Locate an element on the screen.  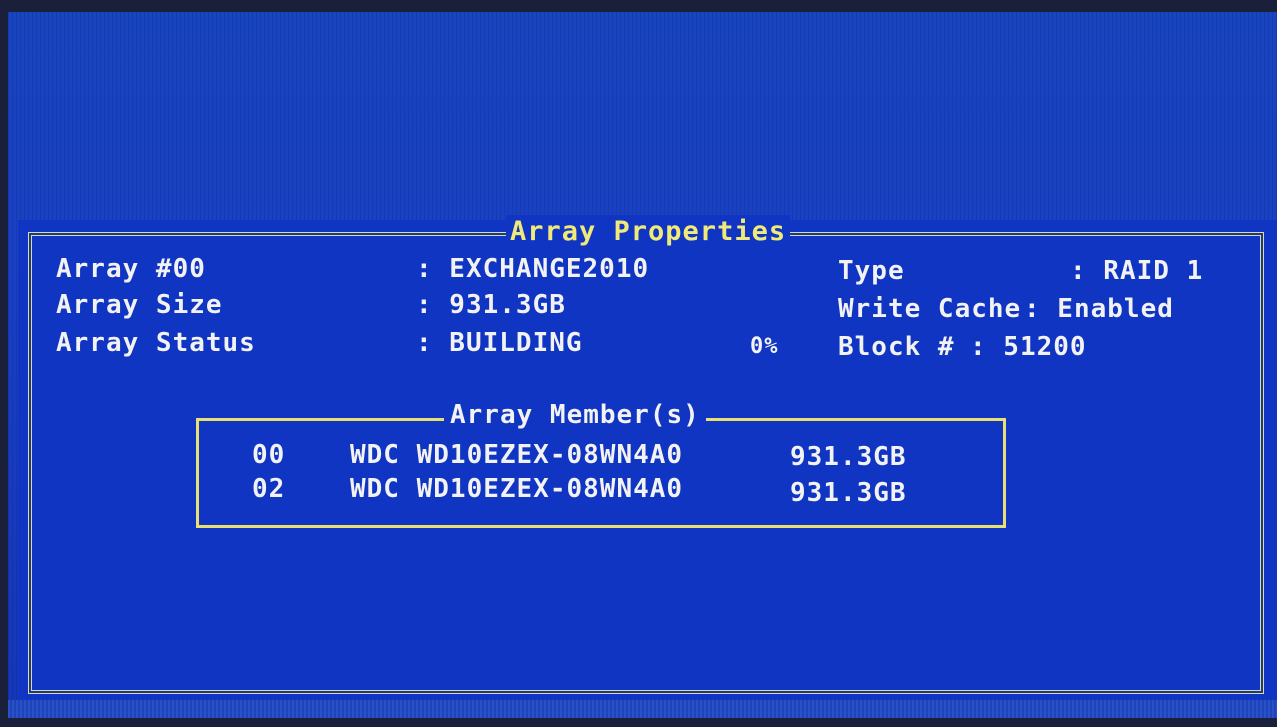
write-cache-value: : Enabled is located at coordinates (1099, 309).